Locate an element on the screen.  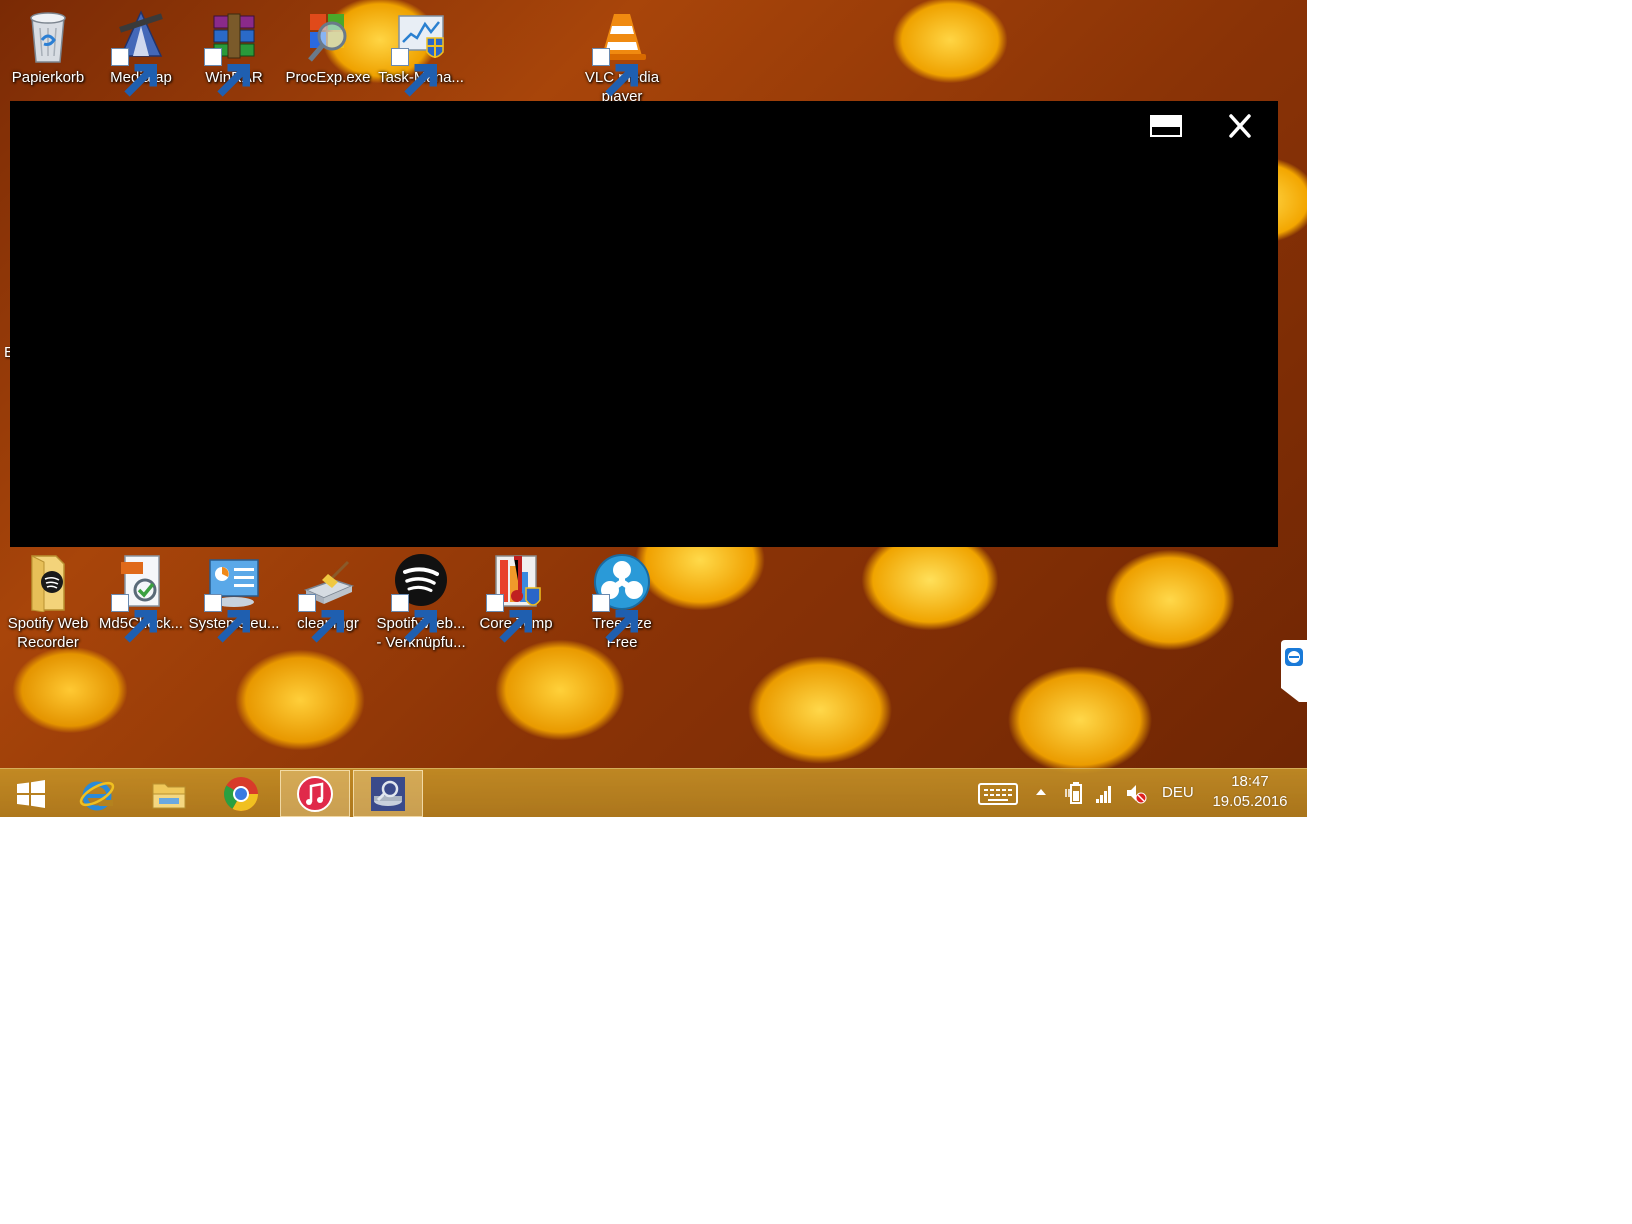
taskbar-internet-explorer is located at coordinates (97, 793).